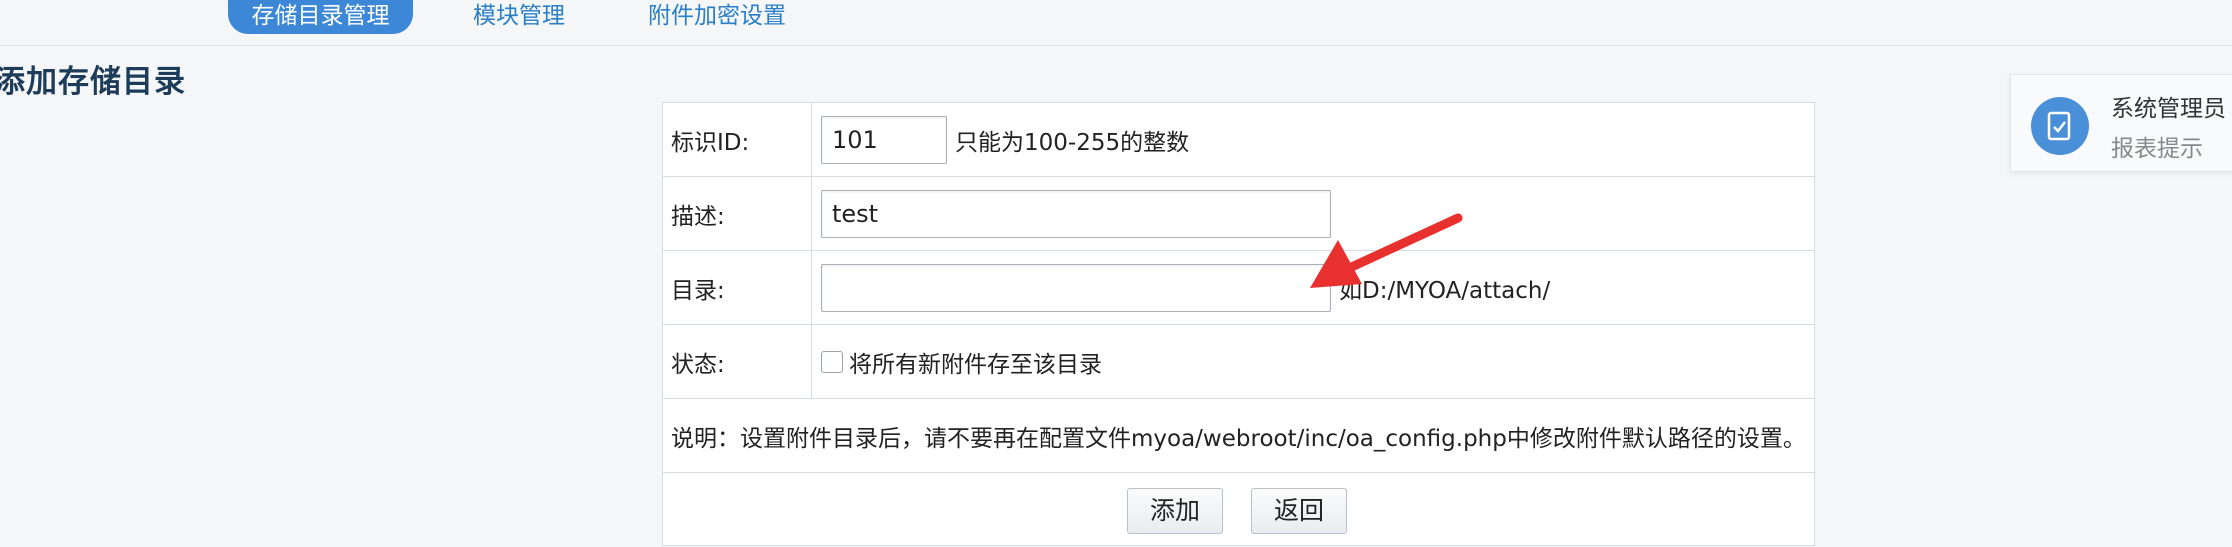 The image size is (2232, 547). What do you see at coordinates (1175, 511) in the screenshot?
I see `add-button: 添加` at bounding box center [1175, 511].